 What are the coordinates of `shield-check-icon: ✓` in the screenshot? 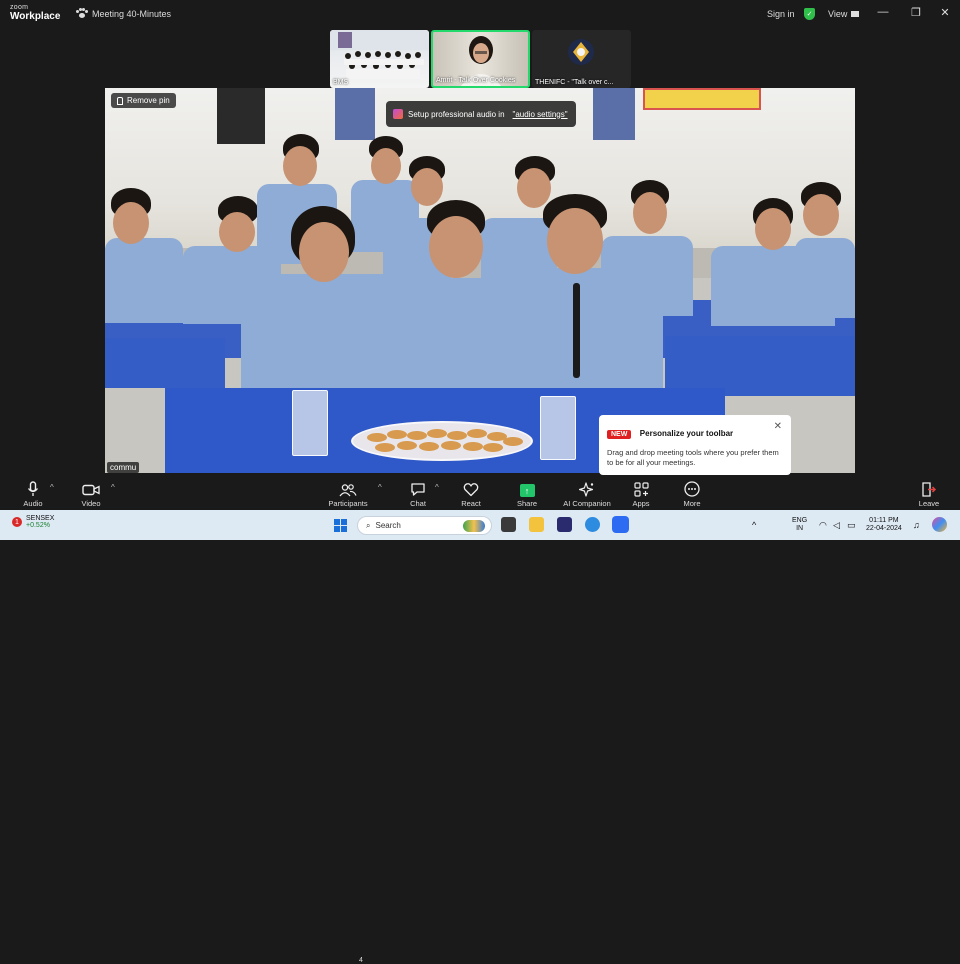 It's located at (809, 14).